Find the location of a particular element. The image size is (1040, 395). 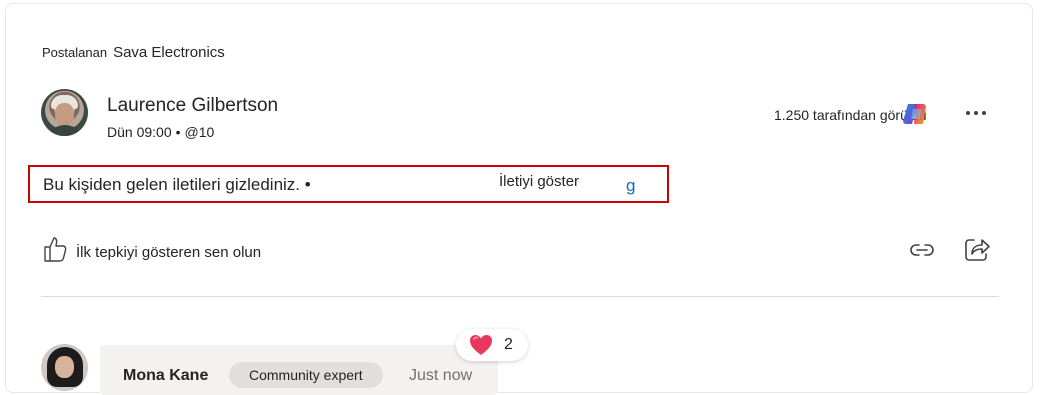

share-icon is located at coordinates (977, 249).